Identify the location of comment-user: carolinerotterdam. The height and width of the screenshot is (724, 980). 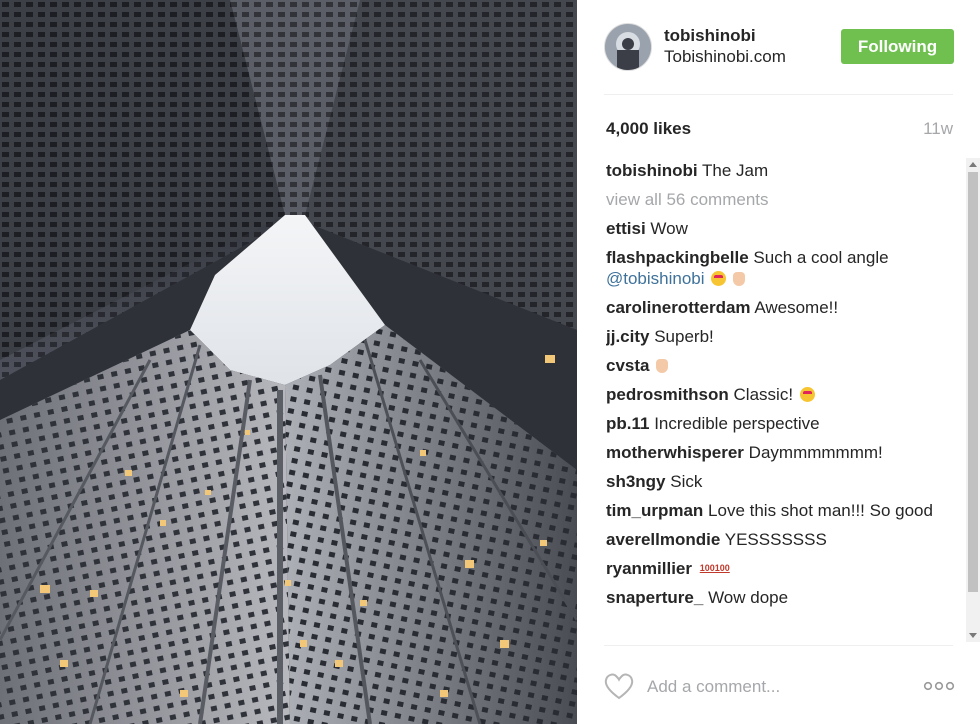
(678, 307).